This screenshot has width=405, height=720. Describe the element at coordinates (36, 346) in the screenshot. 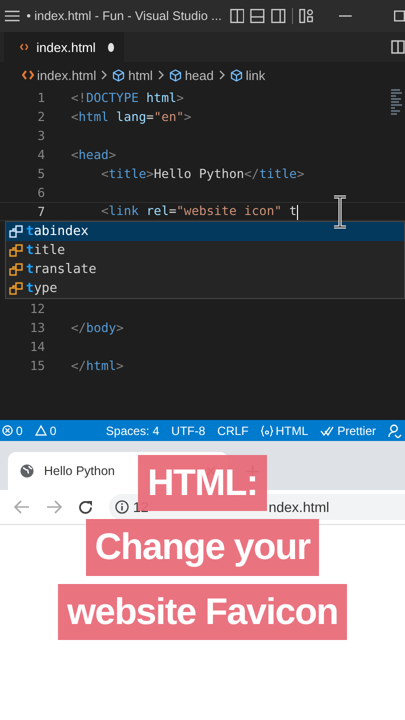

I see `line-number: 14` at that location.